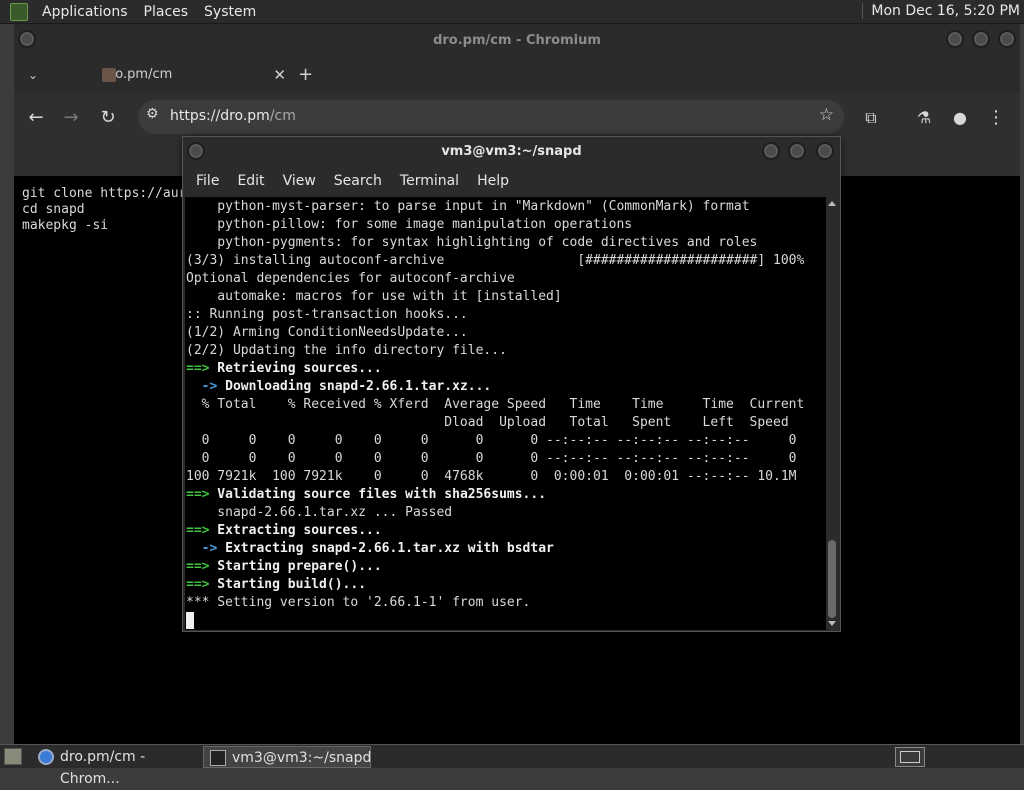 Image resolution: width=1024 pixels, height=790 pixels. I want to click on tab-strip: ⌄ dro.pm/cm ✕ +, so click(517, 75).